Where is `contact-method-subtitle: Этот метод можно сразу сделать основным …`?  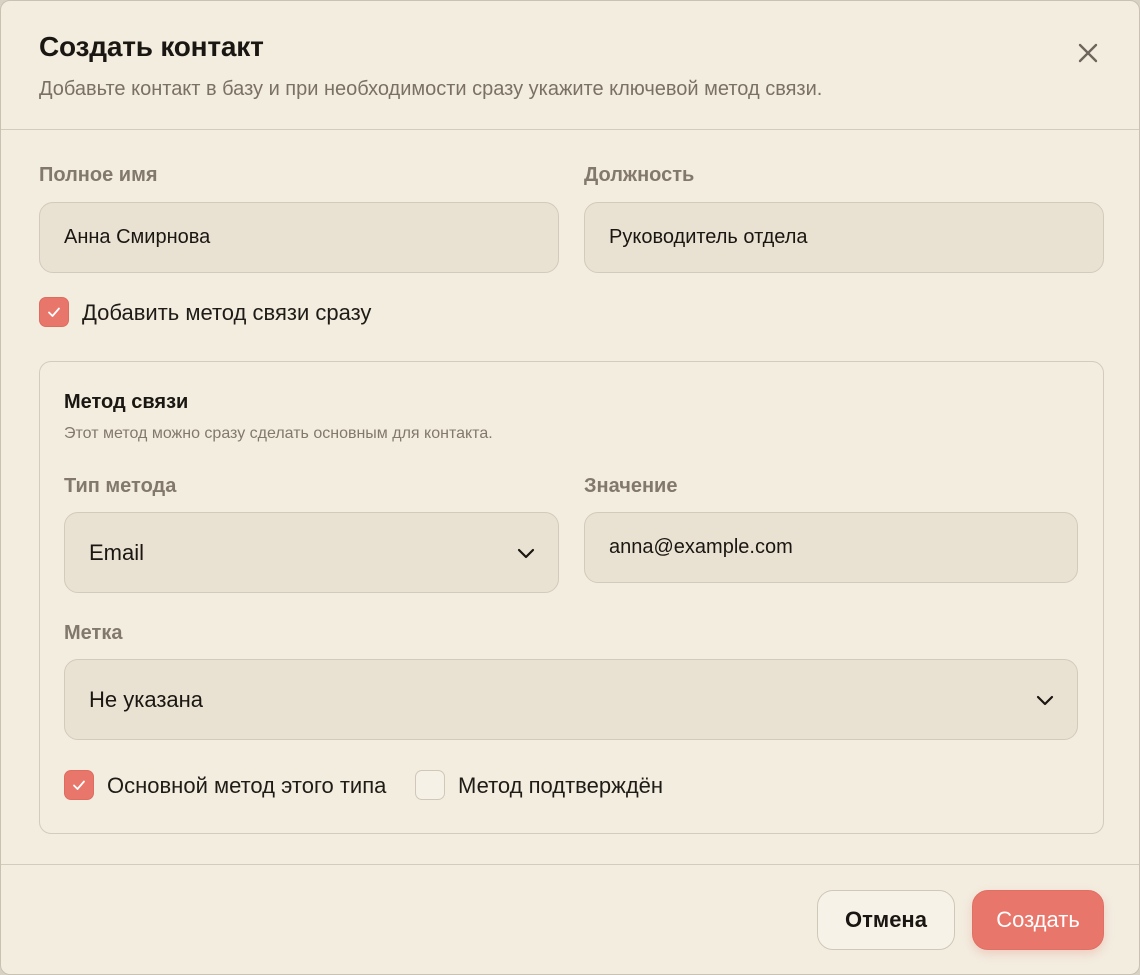
contact-method-subtitle: Этот метод можно сразу сделать основным … is located at coordinates (278, 433).